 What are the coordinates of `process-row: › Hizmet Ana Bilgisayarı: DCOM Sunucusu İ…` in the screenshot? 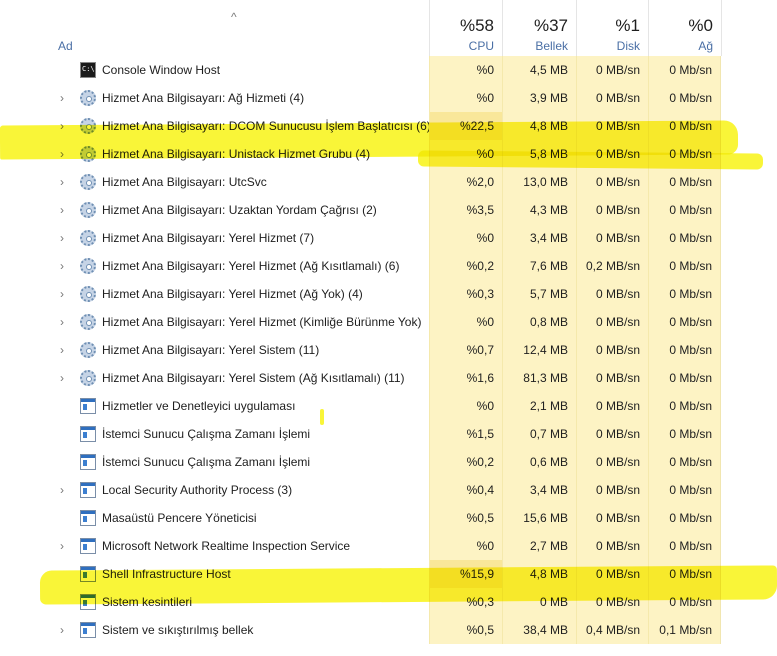 It's located at (388, 126).